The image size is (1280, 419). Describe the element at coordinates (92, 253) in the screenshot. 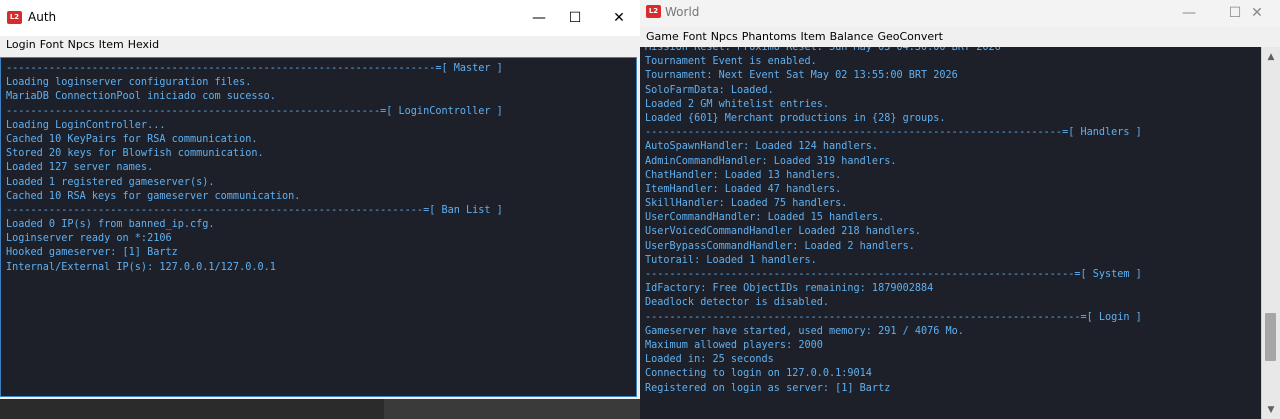

I see `console-line: Hooked gameserver: [1] Bartz` at that location.